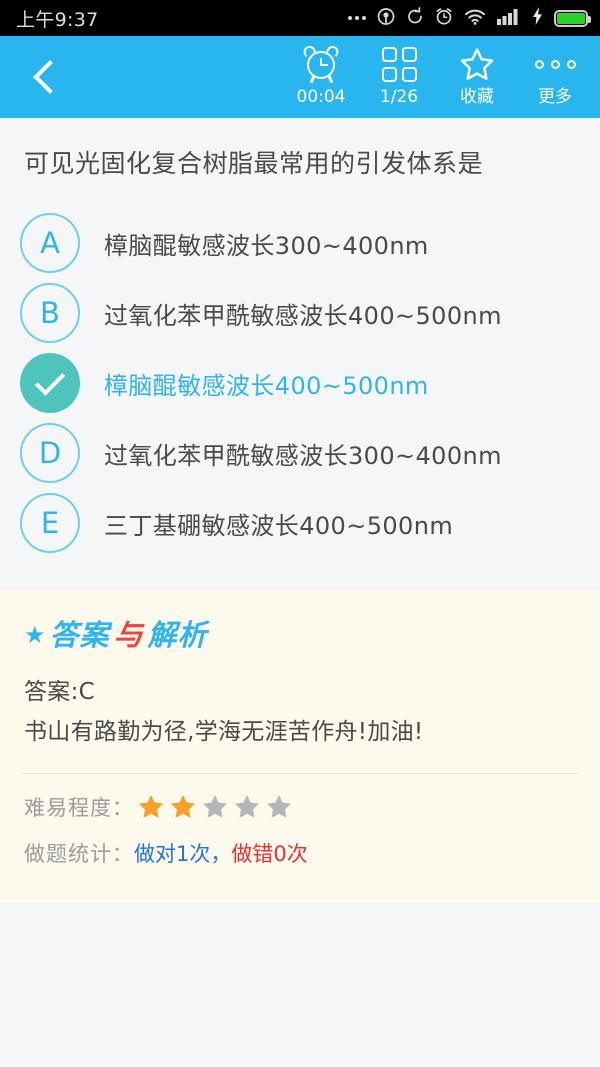  What do you see at coordinates (50, 523) in the screenshot?
I see `option-e-bubble: E` at bounding box center [50, 523].